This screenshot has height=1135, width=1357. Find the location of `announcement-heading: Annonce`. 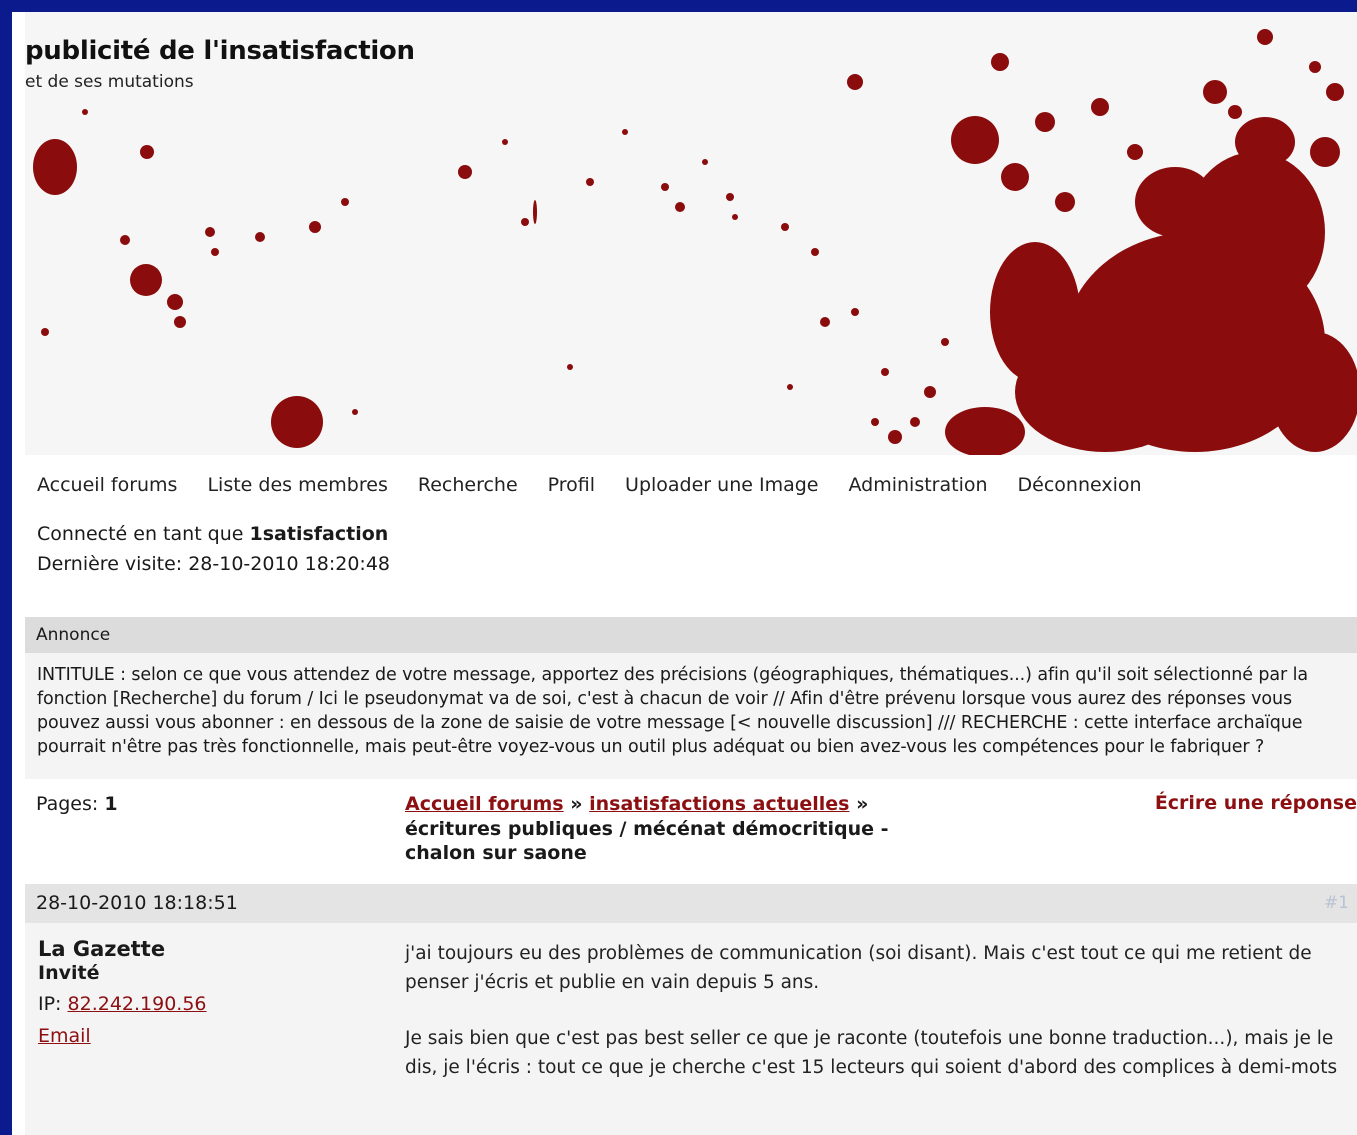

announcement-heading: Annonce is located at coordinates (691, 635).